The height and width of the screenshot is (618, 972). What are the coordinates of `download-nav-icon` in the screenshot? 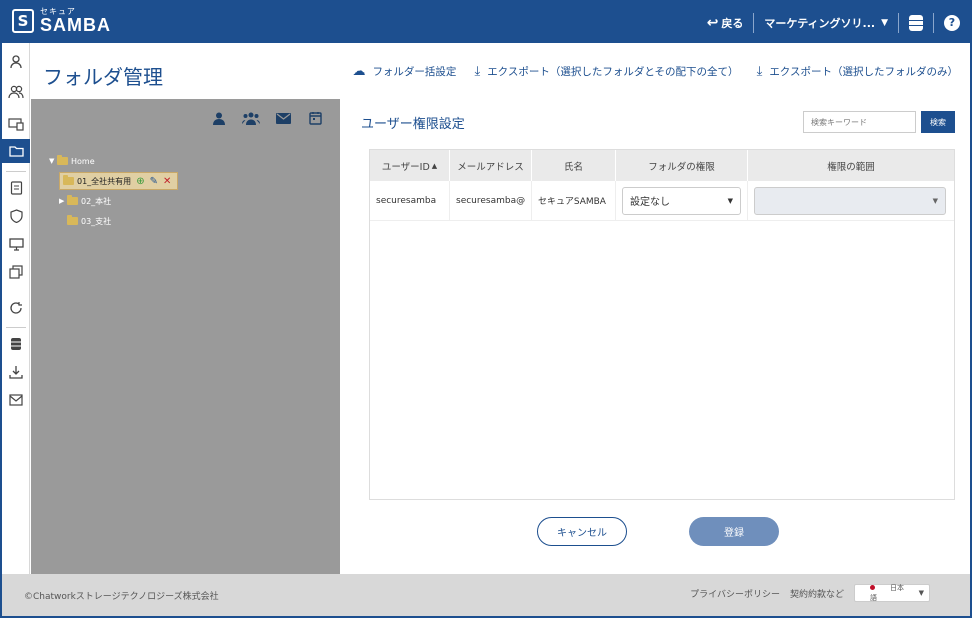 It's located at (16, 372).